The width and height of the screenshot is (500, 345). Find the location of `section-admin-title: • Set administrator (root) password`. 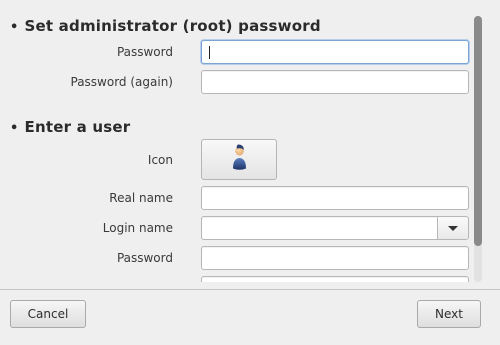

section-admin-title: • Set administrator (root) password is located at coordinates (165, 26).